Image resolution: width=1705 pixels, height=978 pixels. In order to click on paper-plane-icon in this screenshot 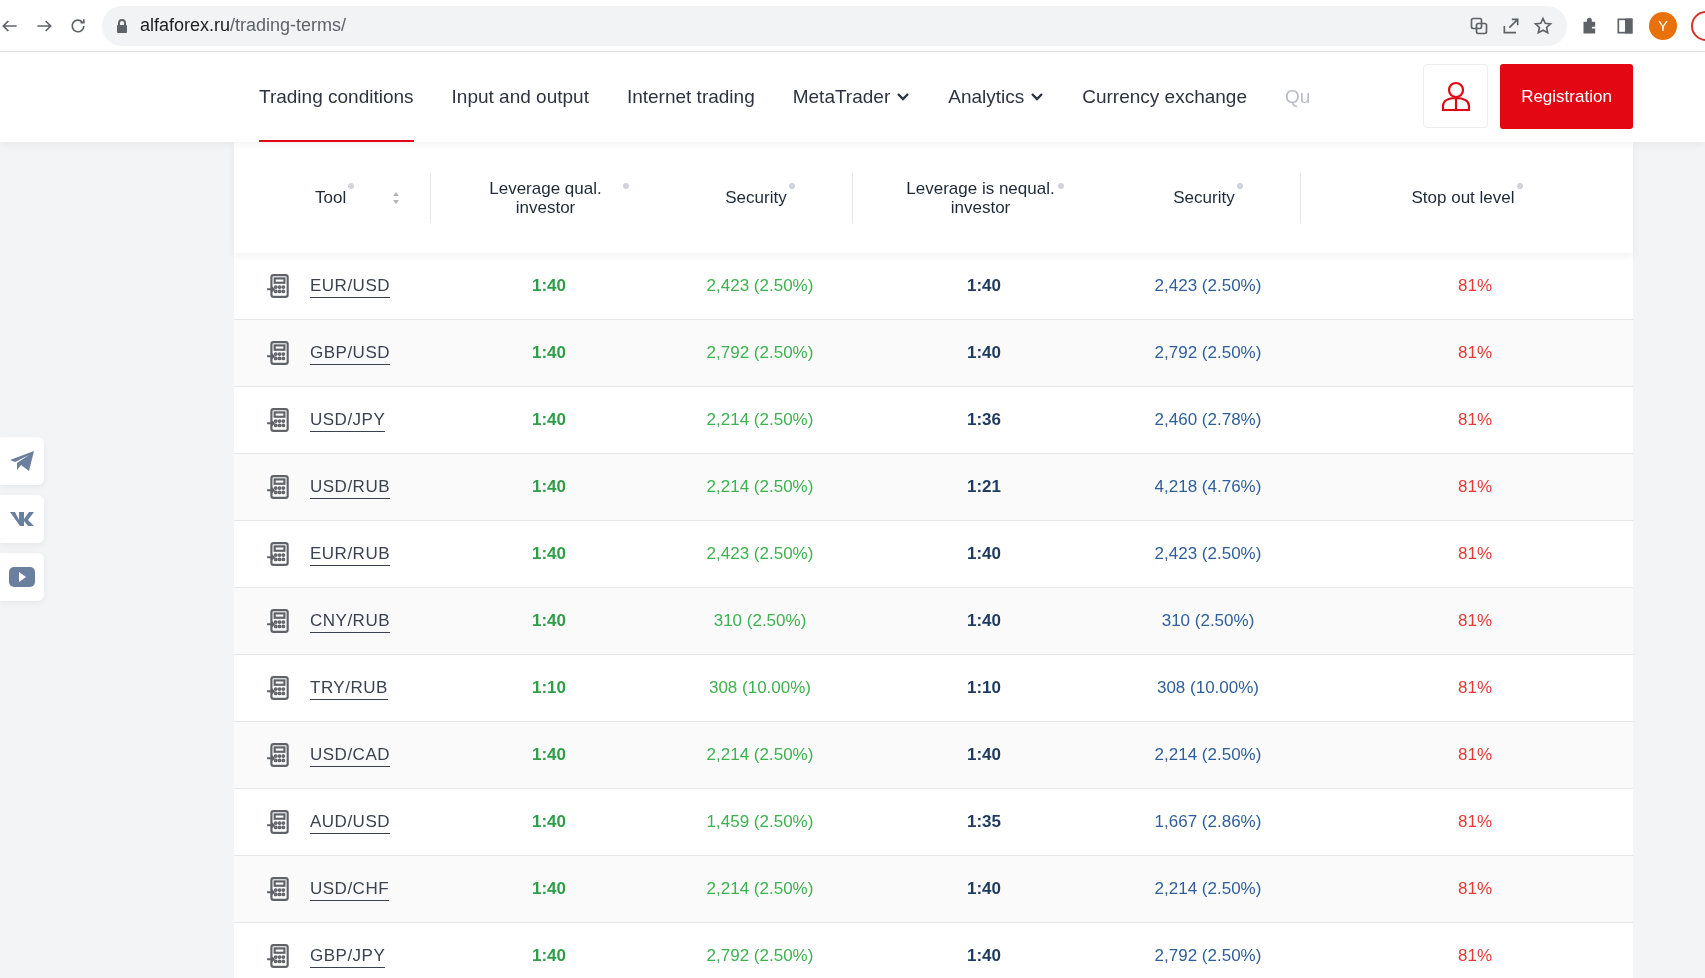, I will do `click(22, 461)`.